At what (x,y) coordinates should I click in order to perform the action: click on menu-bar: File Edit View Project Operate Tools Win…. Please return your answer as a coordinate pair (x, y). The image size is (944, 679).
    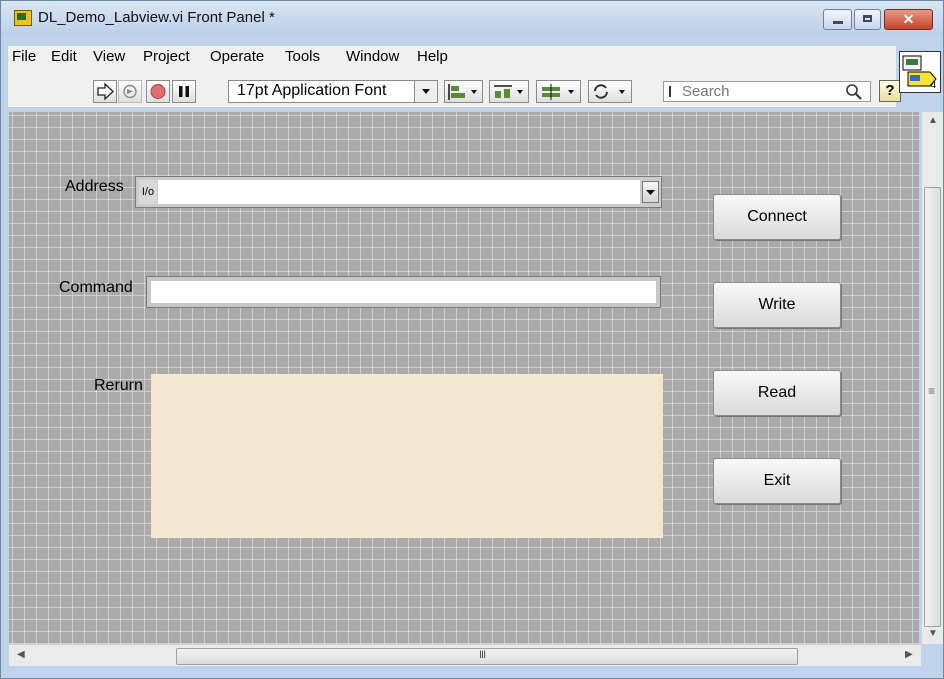
    Looking at the image, I should click on (452, 57).